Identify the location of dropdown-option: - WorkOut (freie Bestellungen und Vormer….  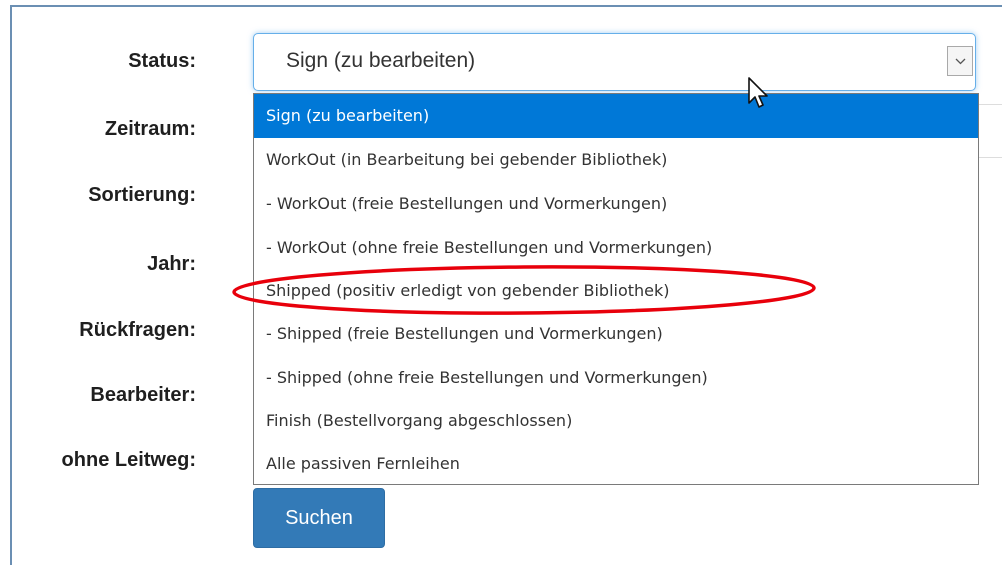
(616, 204).